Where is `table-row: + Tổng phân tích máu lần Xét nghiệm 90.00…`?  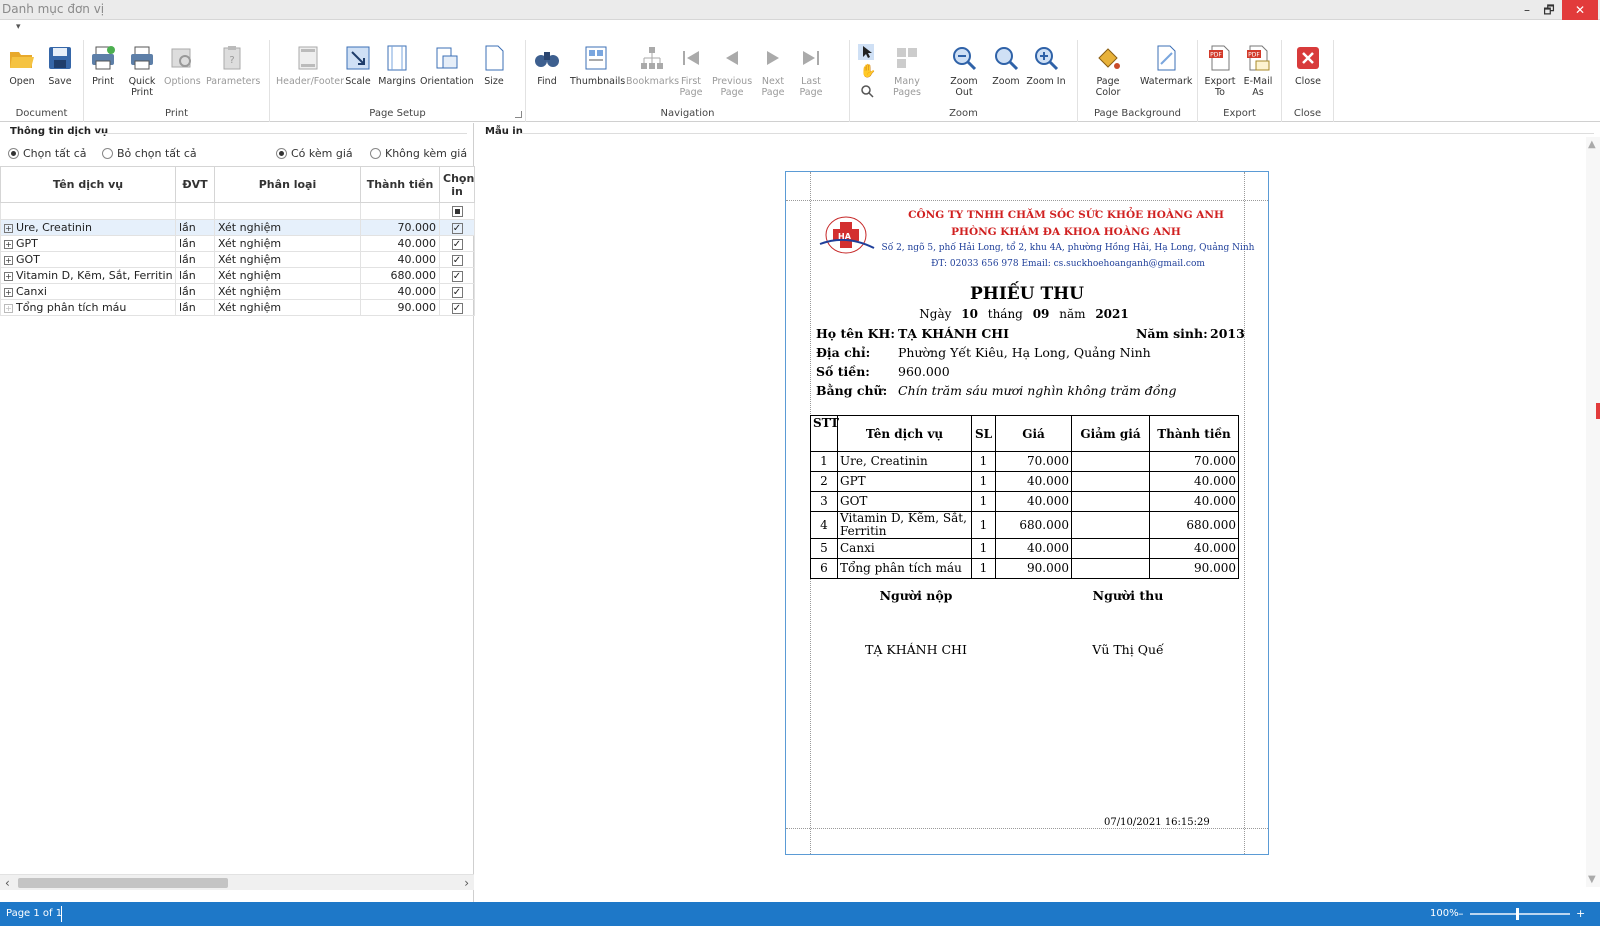
table-row: + Tổng phân tích máu lần Xét nghiệm 90.00… is located at coordinates (237, 307).